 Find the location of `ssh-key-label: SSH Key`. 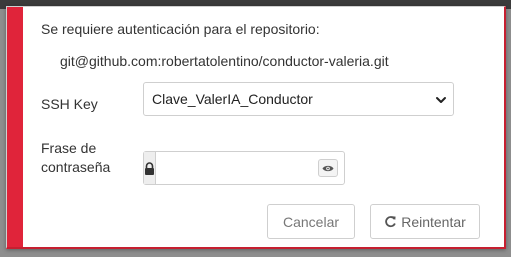

ssh-key-label: SSH Key is located at coordinates (69, 104).